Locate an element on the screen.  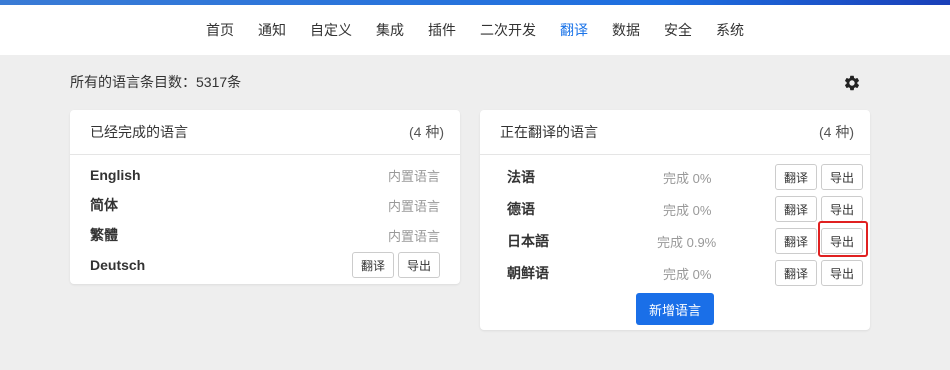
language-row: 德语 完成 0% 翻译 导出 is located at coordinates (675, 209).